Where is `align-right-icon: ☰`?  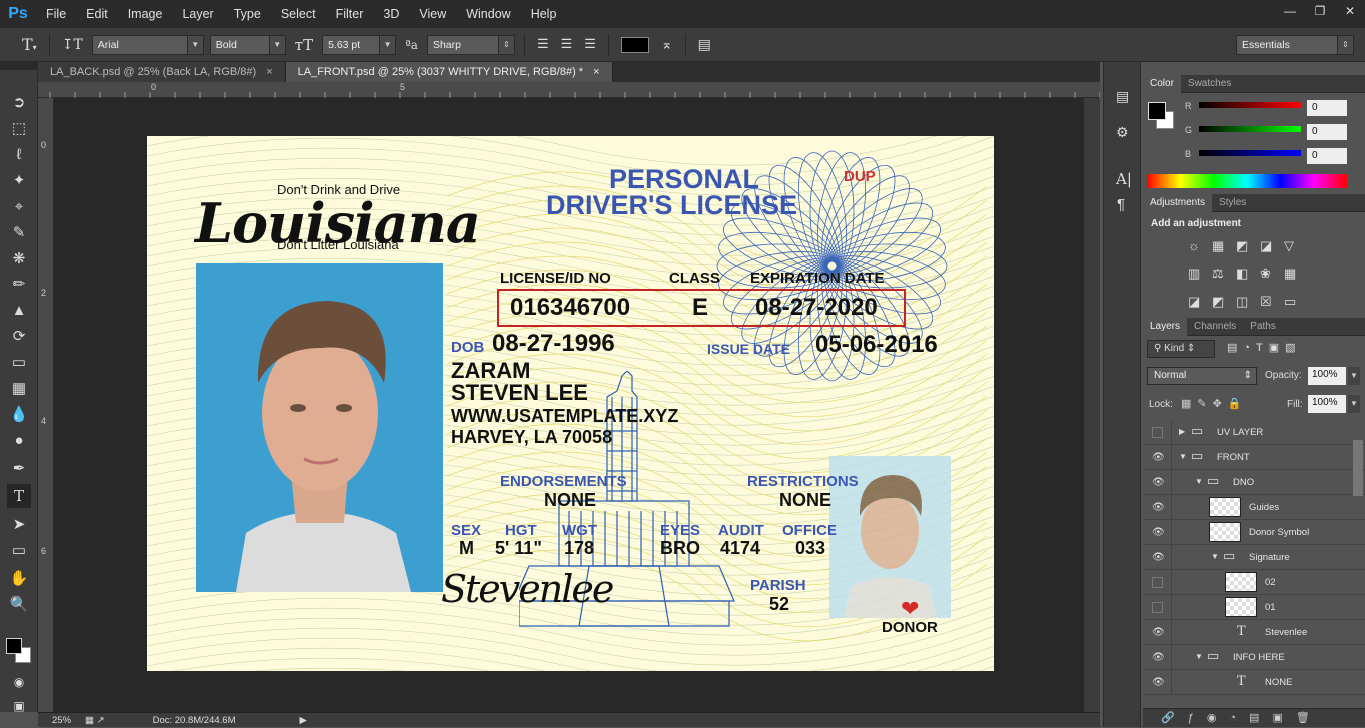 align-right-icon: ☰ is located at coordinates (590, 44).